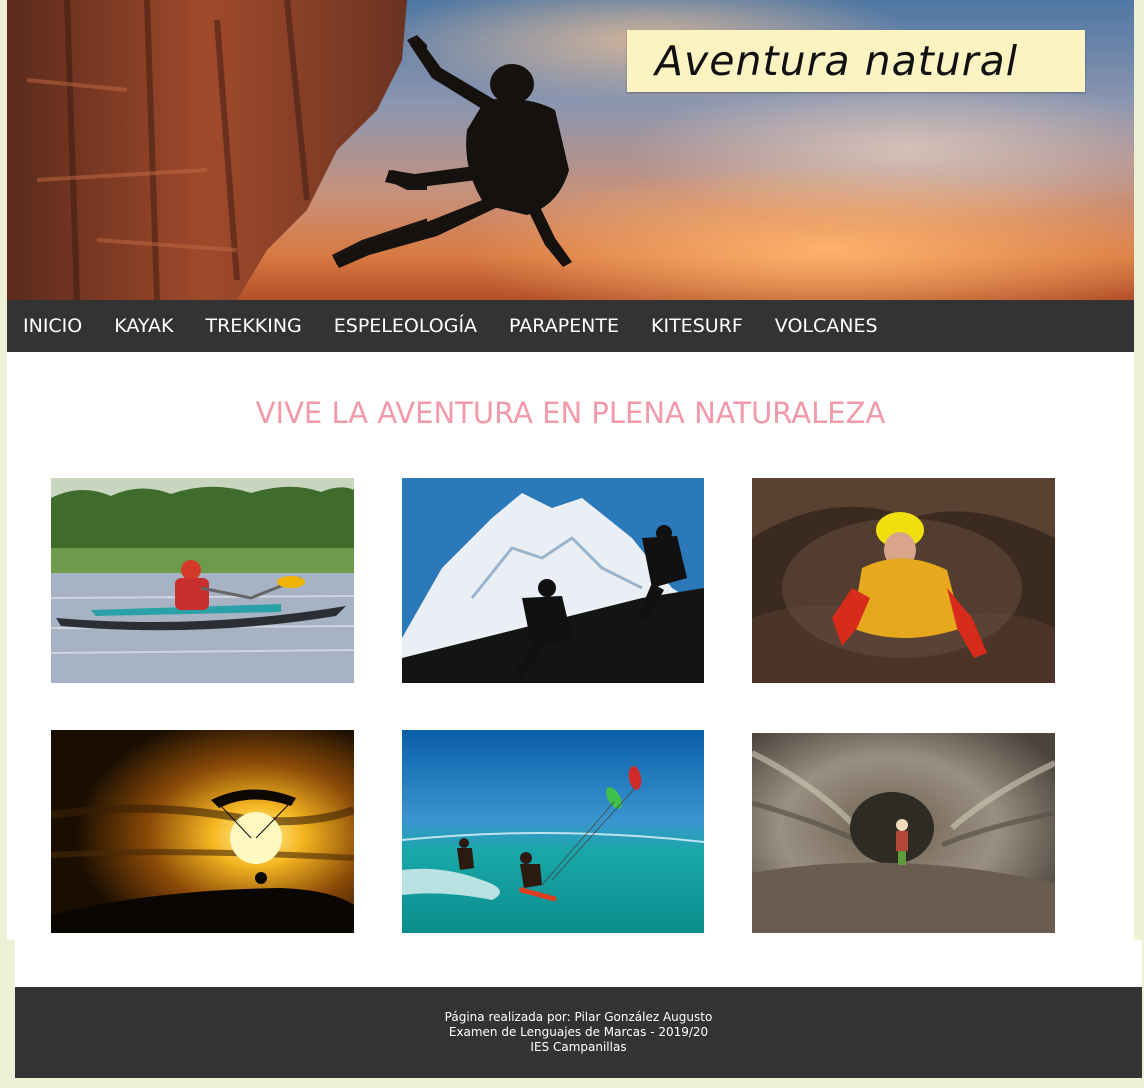  What do you see at coordinates (837, 61) in the screenshot?
I see `logo-text: Aventura natural` at bounding box center [837, 61].